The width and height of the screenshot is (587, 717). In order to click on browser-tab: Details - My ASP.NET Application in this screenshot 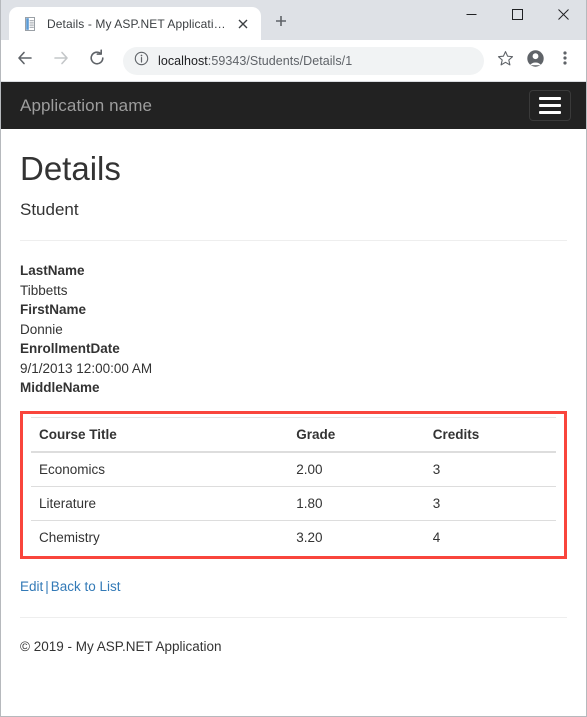, I will do `click(135, 23)`.